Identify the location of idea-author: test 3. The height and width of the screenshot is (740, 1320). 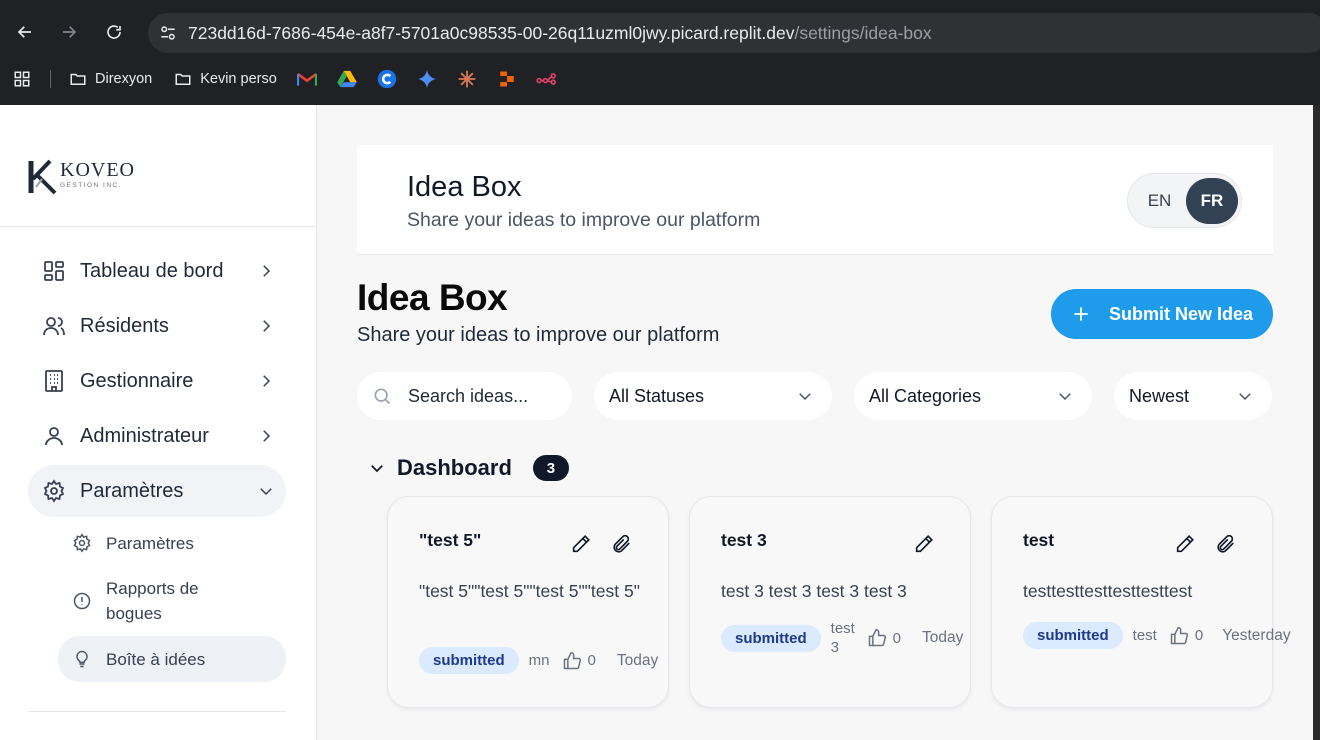
(842, 638).